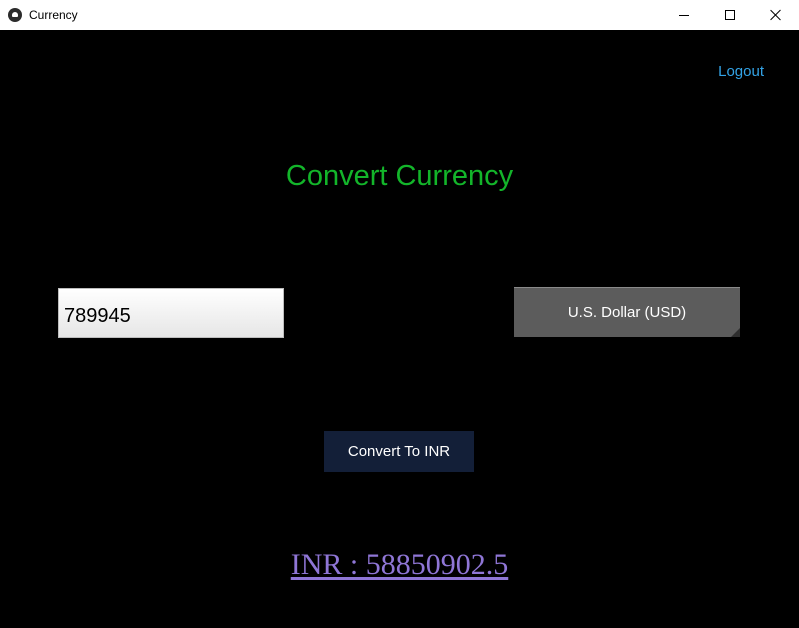 The width and height of the screenshot is (799, 628). I want to click on minimize-icon, so click(684, 15).